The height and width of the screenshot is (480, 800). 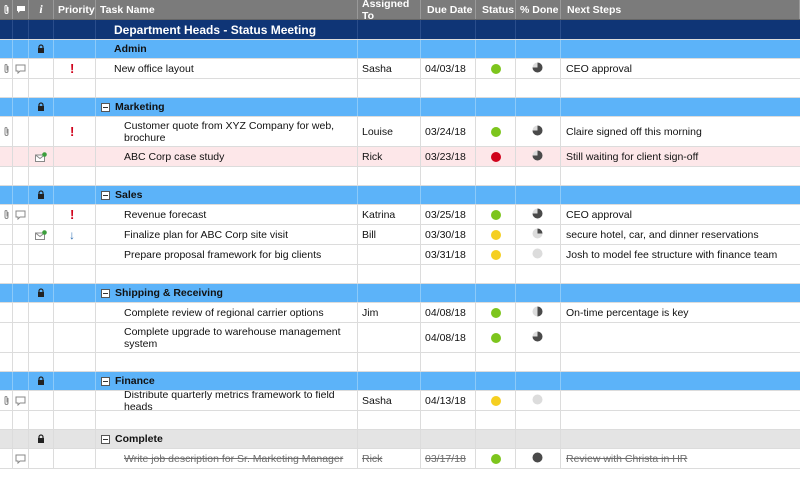 I want to click on cell: 04/08/18, so click(x=448, y=337).